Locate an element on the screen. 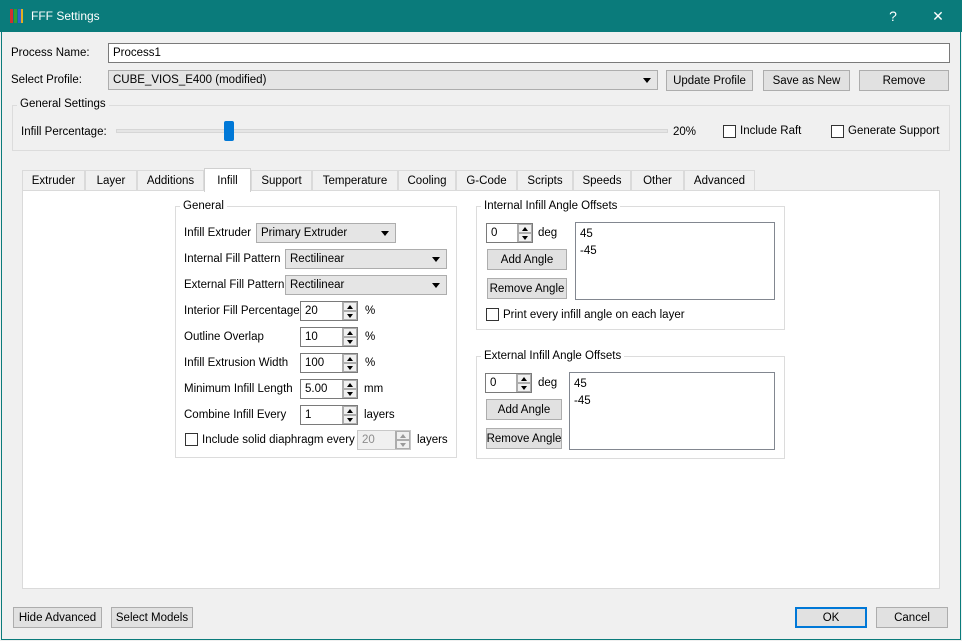 Image resolution: width=962 pixels, height=641 pixels. save-as-new-button: Save as New is located at coordinates (806, 80).